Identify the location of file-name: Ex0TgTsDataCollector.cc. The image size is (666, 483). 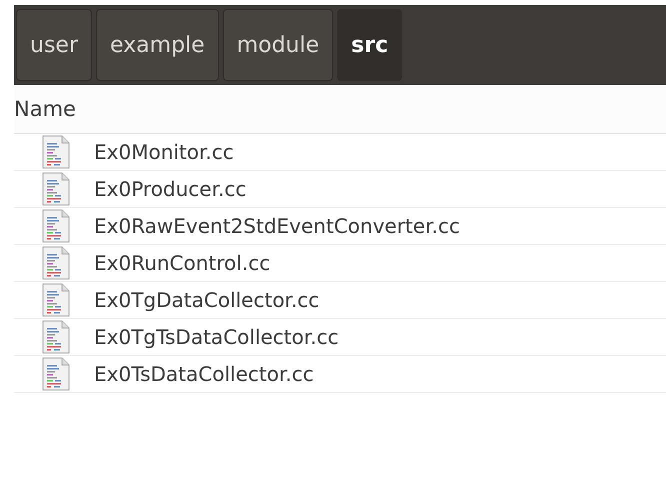
(216, 337).